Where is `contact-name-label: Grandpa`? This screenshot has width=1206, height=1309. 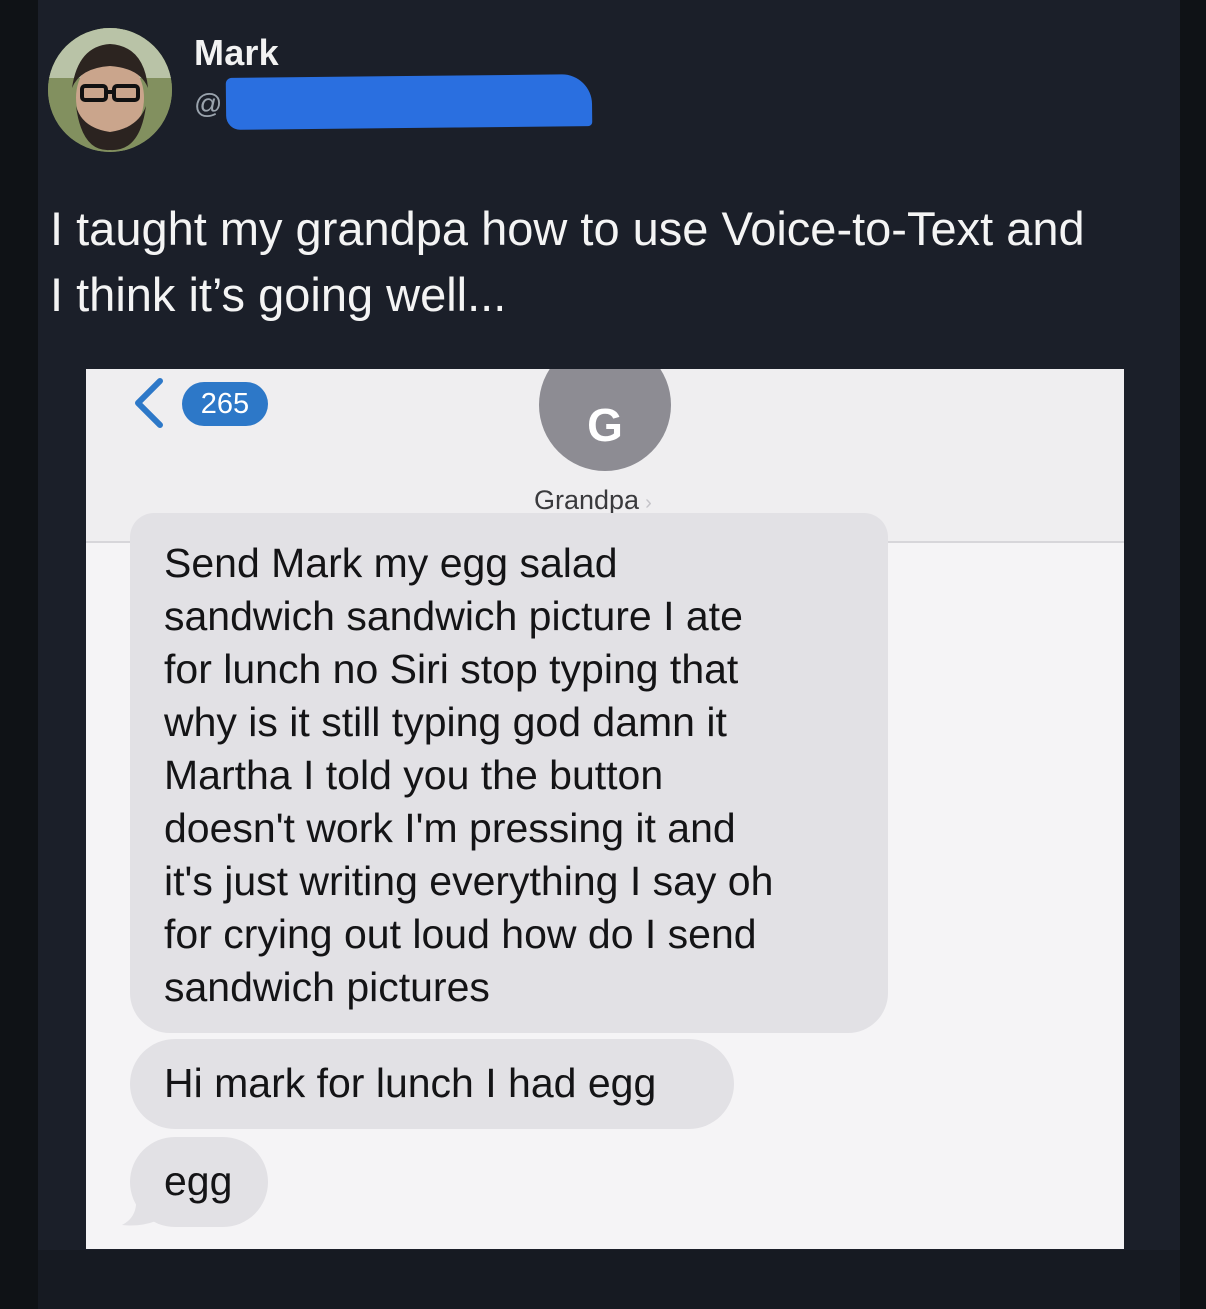
contact-name-label: Grandpa is located at coordinates (587, 500).